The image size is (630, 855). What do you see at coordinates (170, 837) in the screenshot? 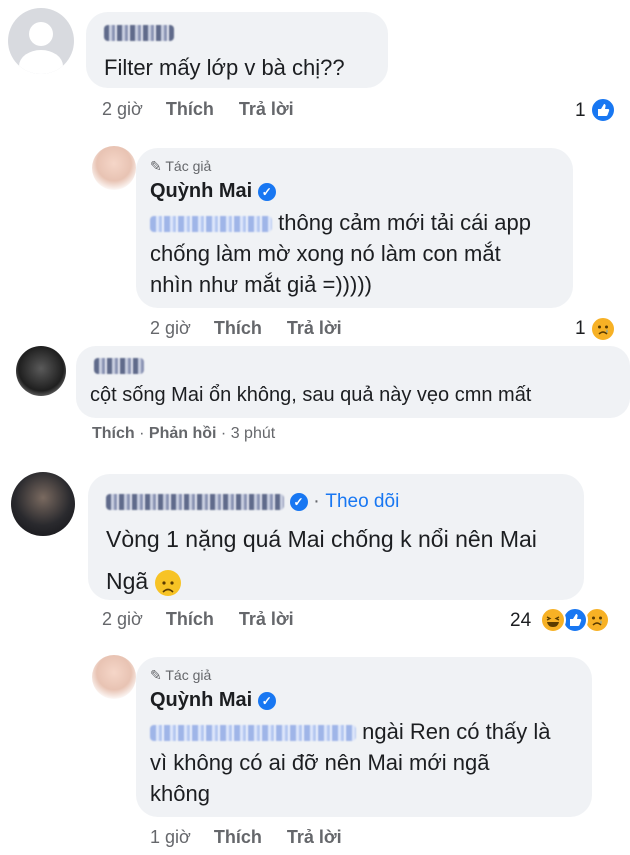
I see `comment-time: 1 giờ` at bounding box center [170, 837].